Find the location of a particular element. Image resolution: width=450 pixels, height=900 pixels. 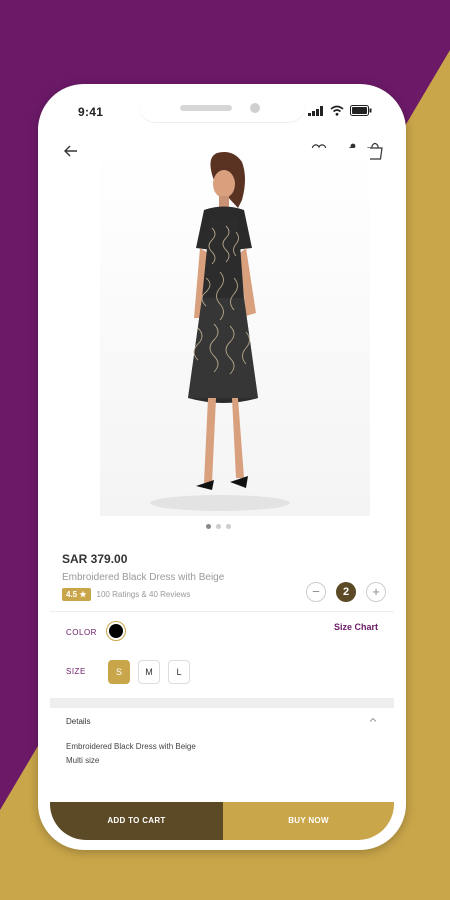

section-separator is located at coordinates (222, 703).